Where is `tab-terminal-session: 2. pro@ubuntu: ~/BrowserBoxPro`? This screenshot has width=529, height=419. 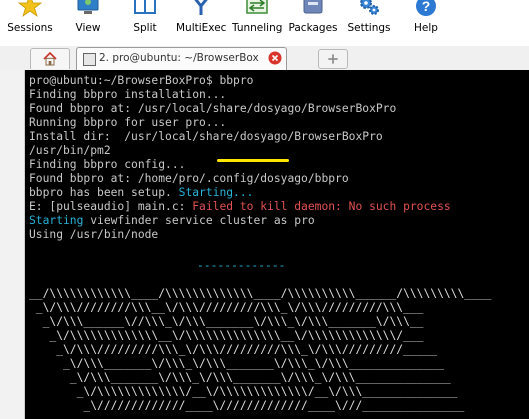 tab-terminal-session: 2. pro@ubuntu: ~/BrowserBoxPro is located at coordinates (181, 58).